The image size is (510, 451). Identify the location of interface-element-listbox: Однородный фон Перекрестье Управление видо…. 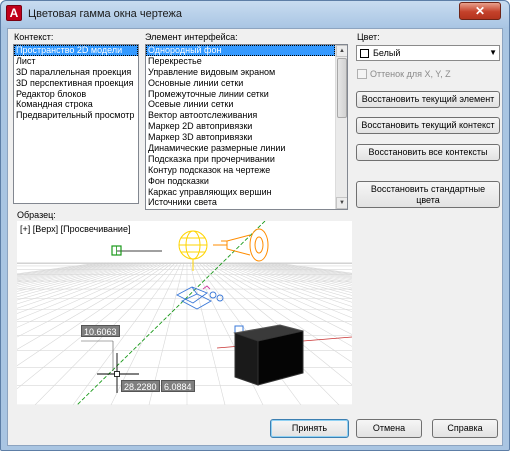
(246, 127).